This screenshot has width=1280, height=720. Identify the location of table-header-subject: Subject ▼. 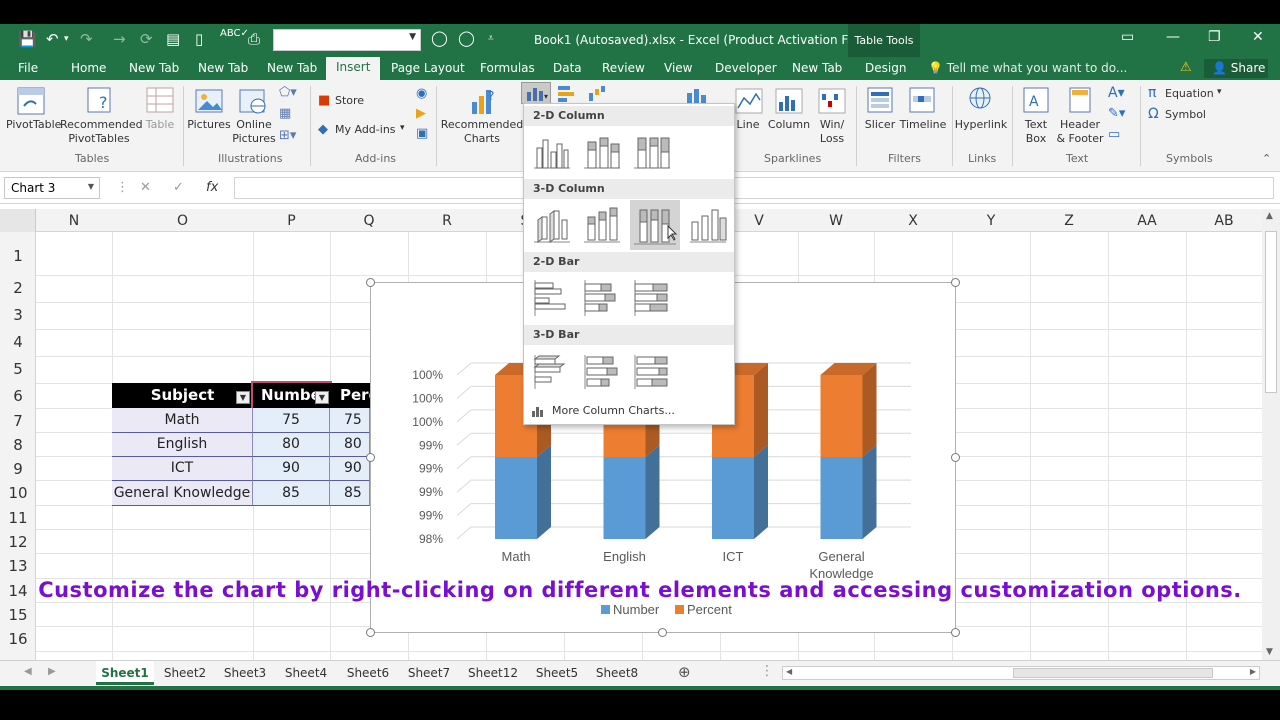
(182, 395).